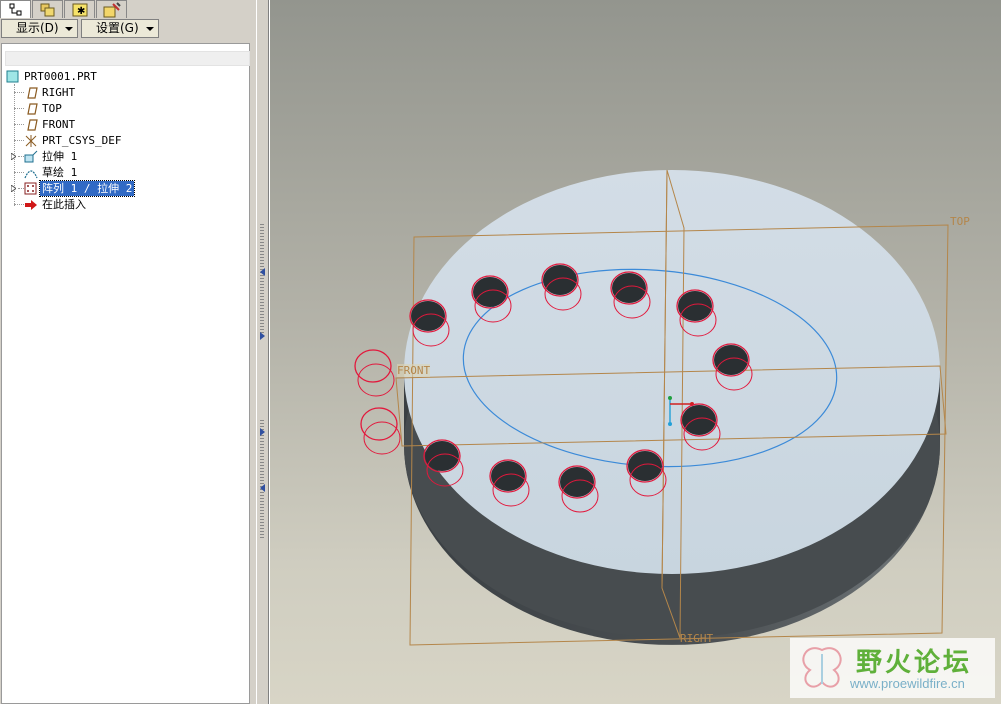 The height and width of the screenshot is (704, 1001). I want to click on watermark: 野火论坛 www.proewildfire.cn, so click(892, 668).